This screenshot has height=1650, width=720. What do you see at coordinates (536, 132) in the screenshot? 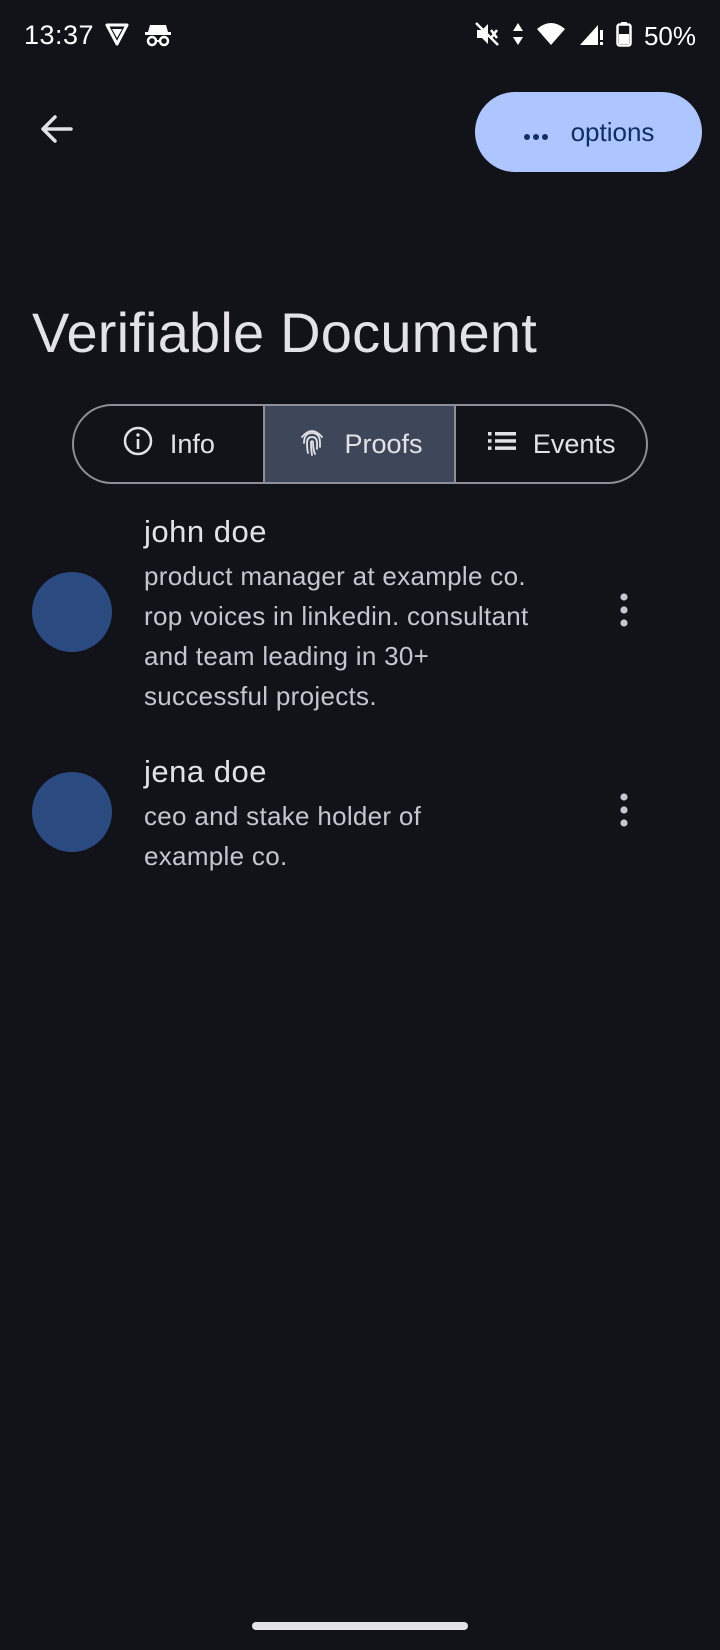
I see `more-horiz-icon` at bounding box center [536, 132].